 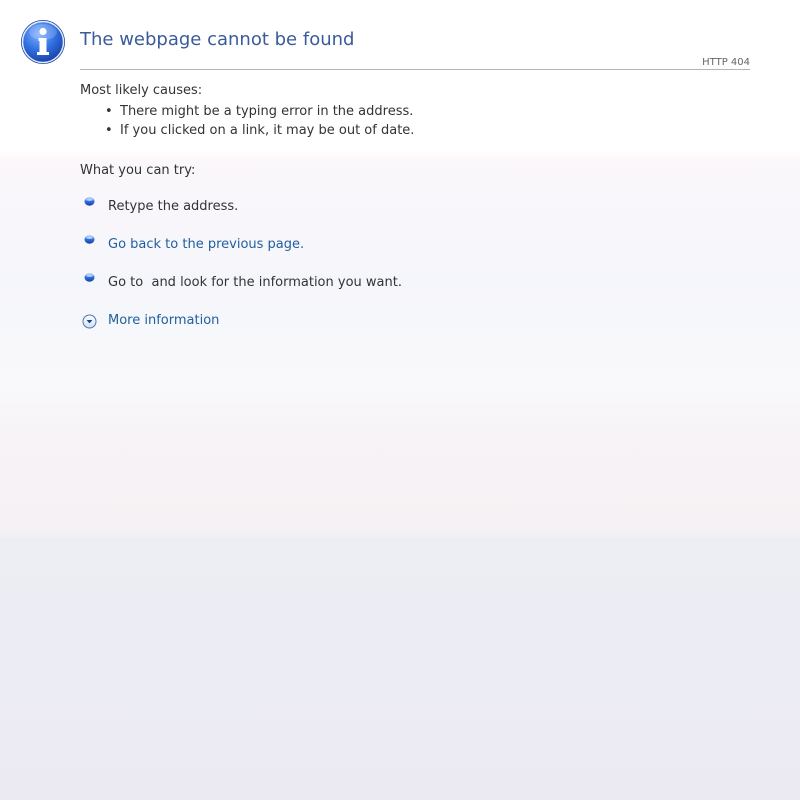 What do you see at coordinates (206, 244) in the screenshot?
I see `go-back-link: Go back to the previous page.` at bounding box center [206, 244].